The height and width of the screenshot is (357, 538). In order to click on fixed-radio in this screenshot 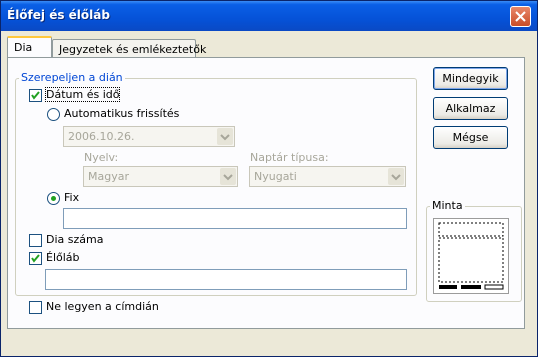, I will do `click(53, 198)`.